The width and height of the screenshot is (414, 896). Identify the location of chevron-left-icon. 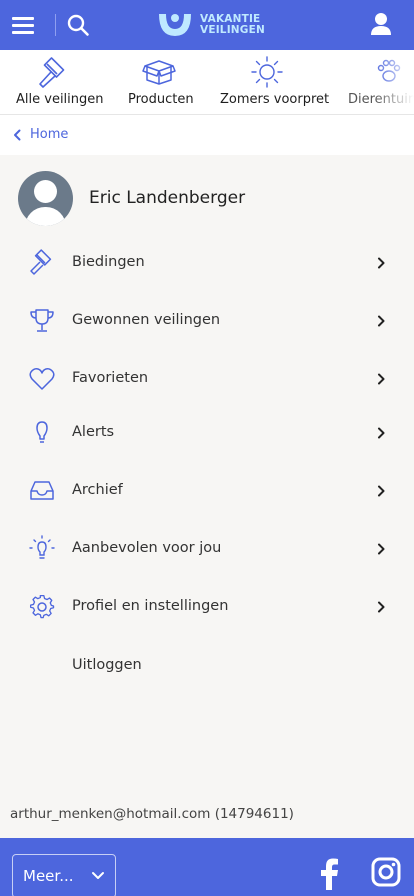
(17, 134).